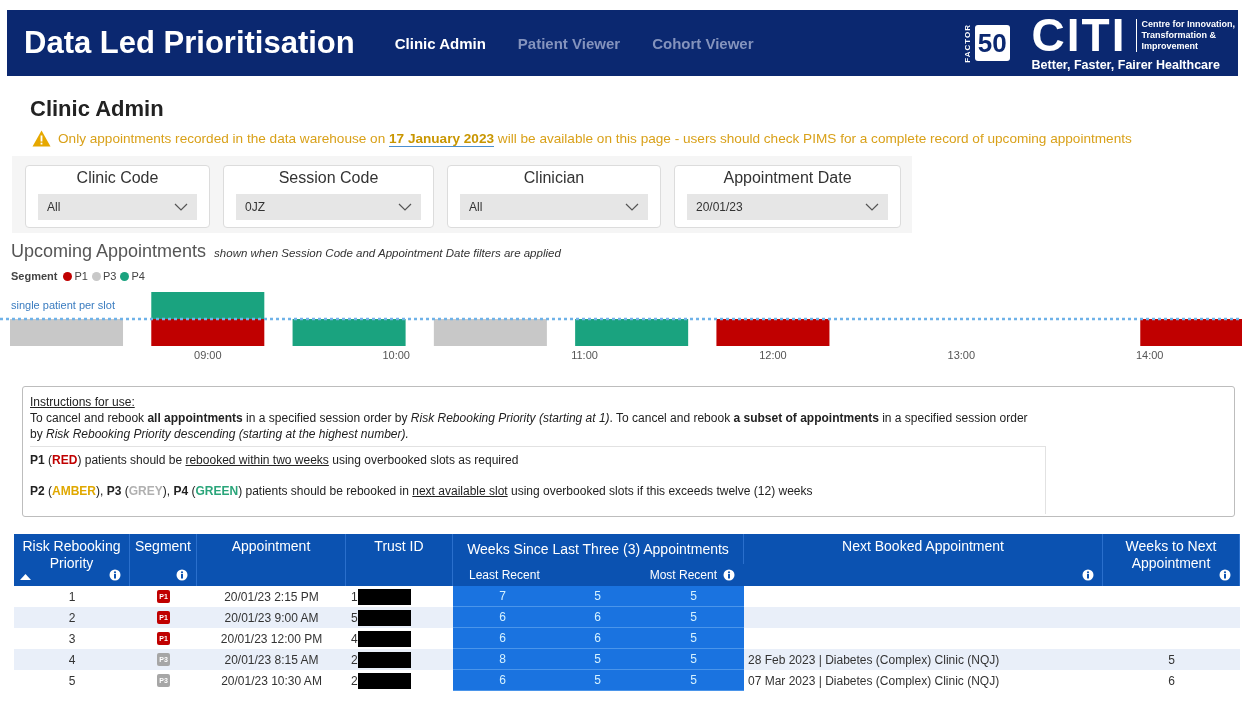  What do you see at coordinates (109, 251) in the screenshot?
I see `section-title: Upcoming Appointments` at bounding box center [109, 251].